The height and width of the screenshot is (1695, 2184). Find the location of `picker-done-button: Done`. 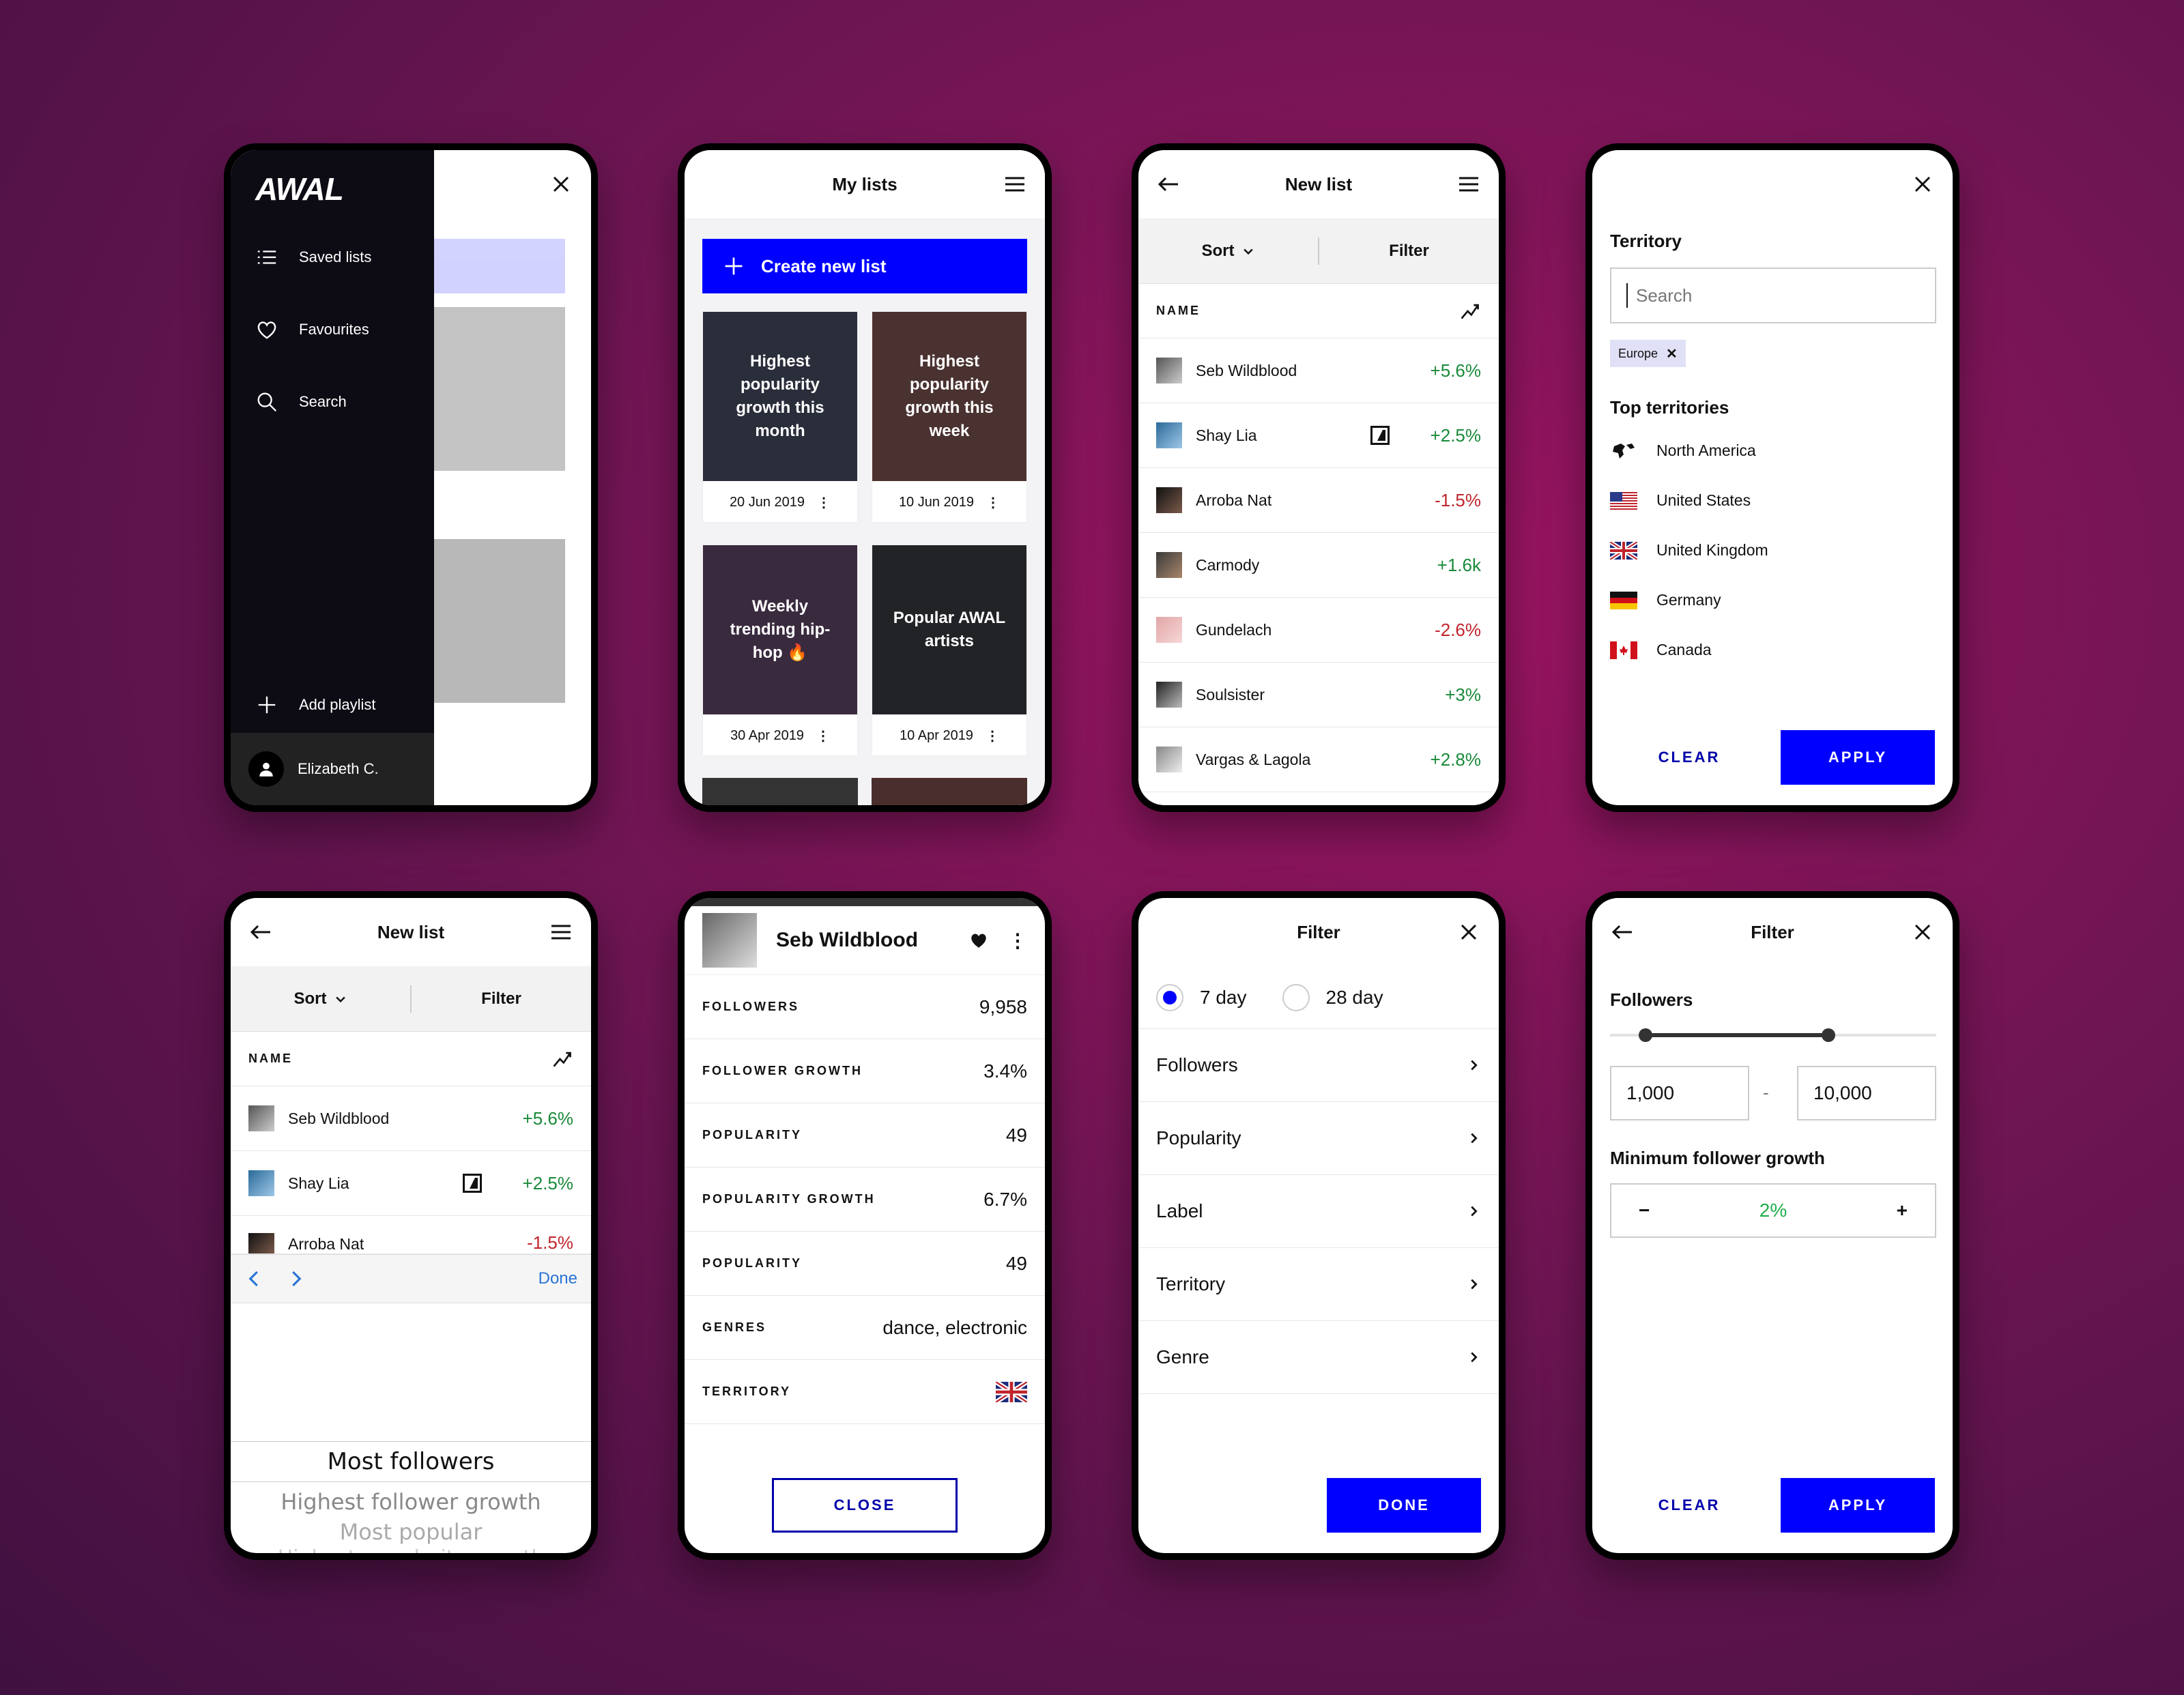

picker-done-button: Done is located at coordinates (557, 1278).